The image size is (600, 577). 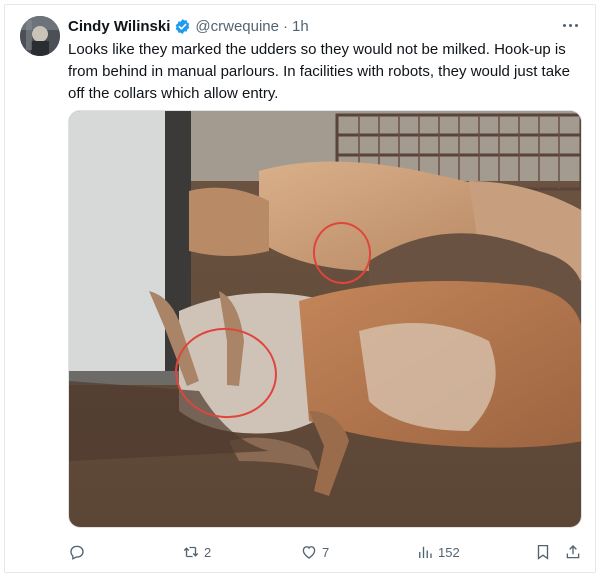 I want to click on retweet-count: 2, so click(x=208, y=552).